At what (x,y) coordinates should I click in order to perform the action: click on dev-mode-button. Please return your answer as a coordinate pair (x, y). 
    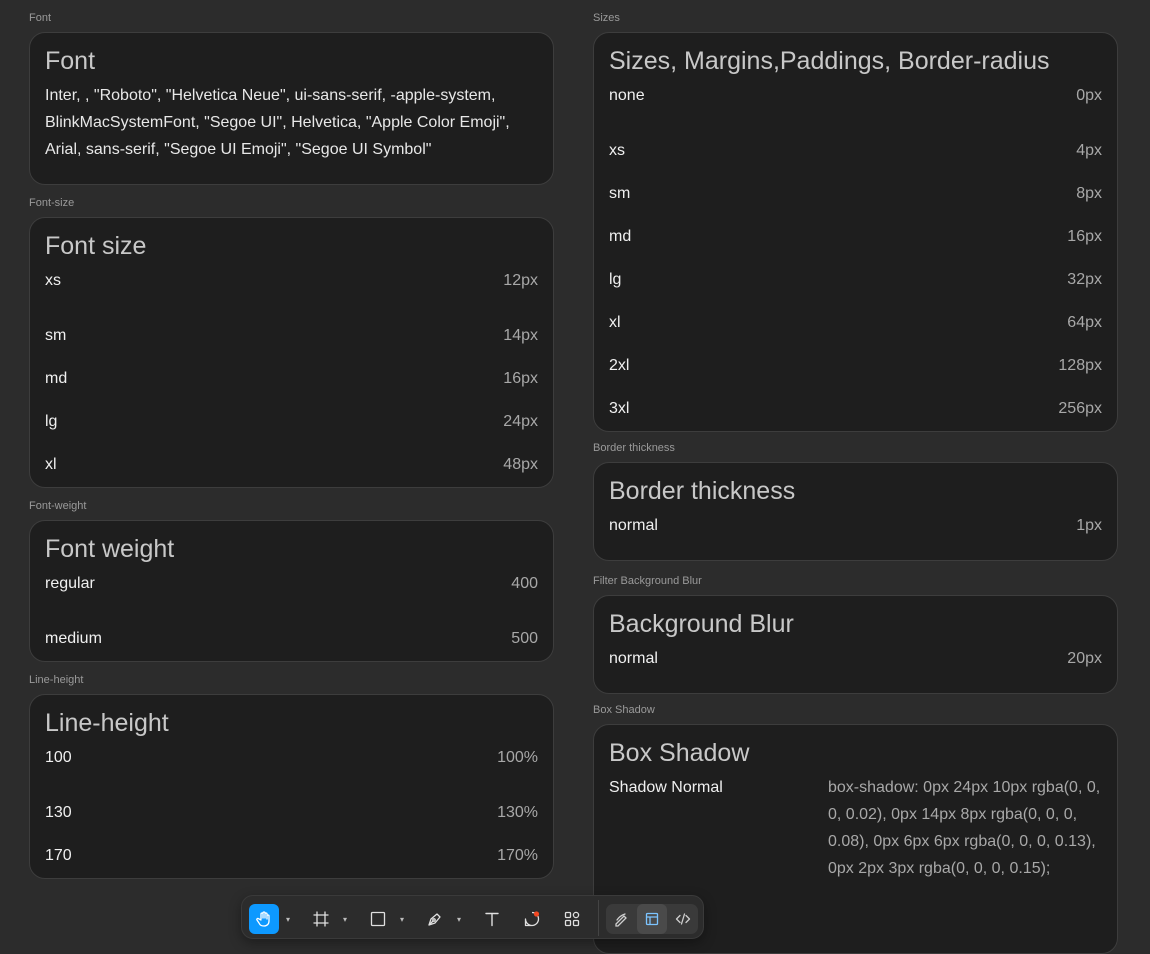
    Looking at the image, I should click on (683, 919).